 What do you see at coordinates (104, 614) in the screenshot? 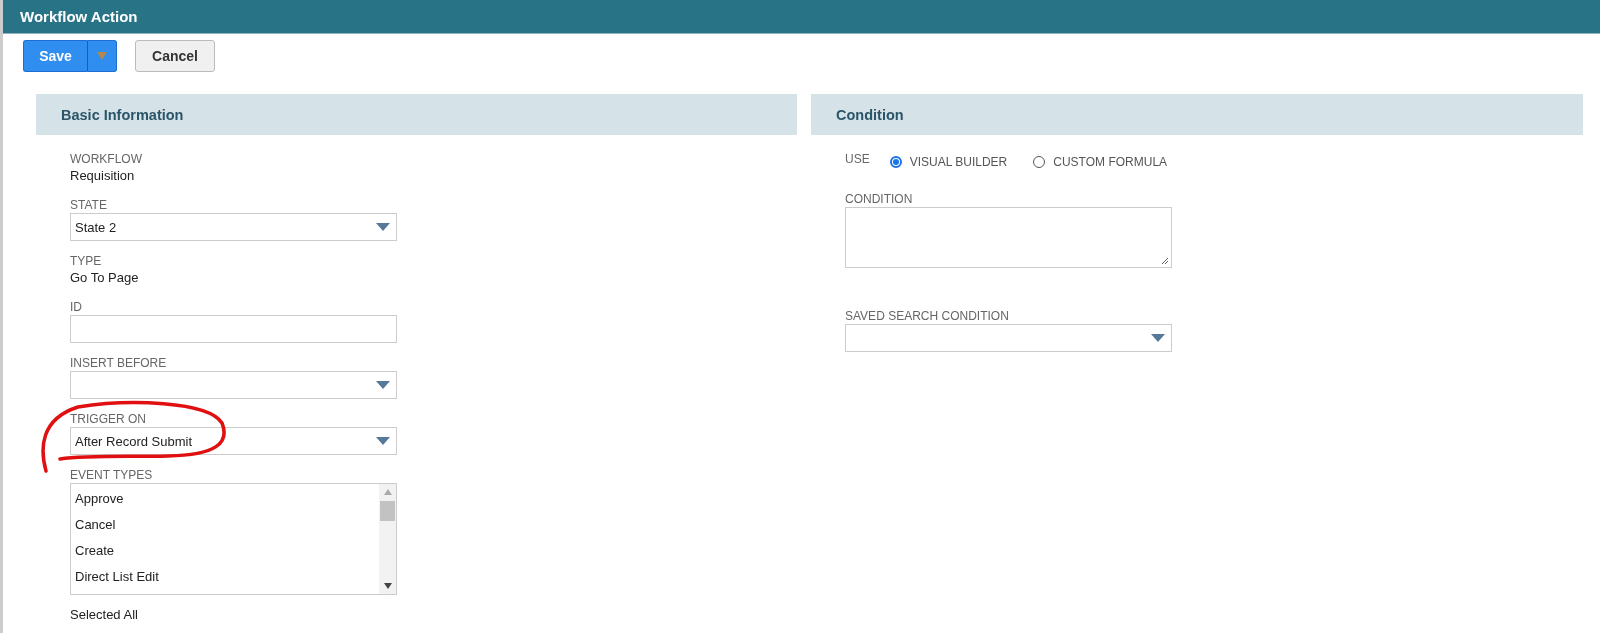
I see `selected-all-text: Selected All` at bounding box center [104, 614].